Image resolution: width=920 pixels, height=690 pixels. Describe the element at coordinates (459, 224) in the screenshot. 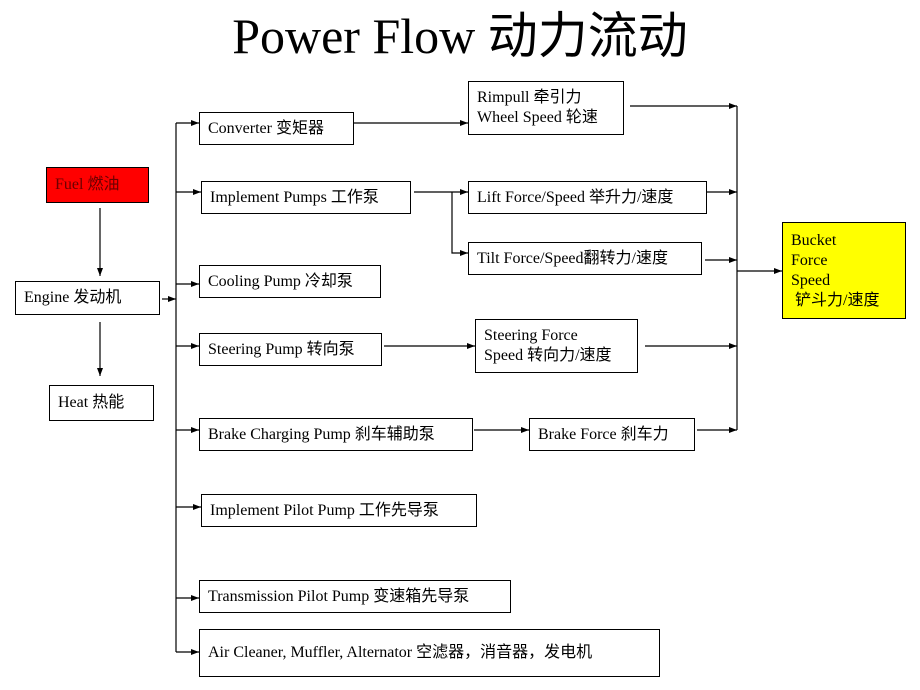

I see `edge-implement-tilt` at that location.